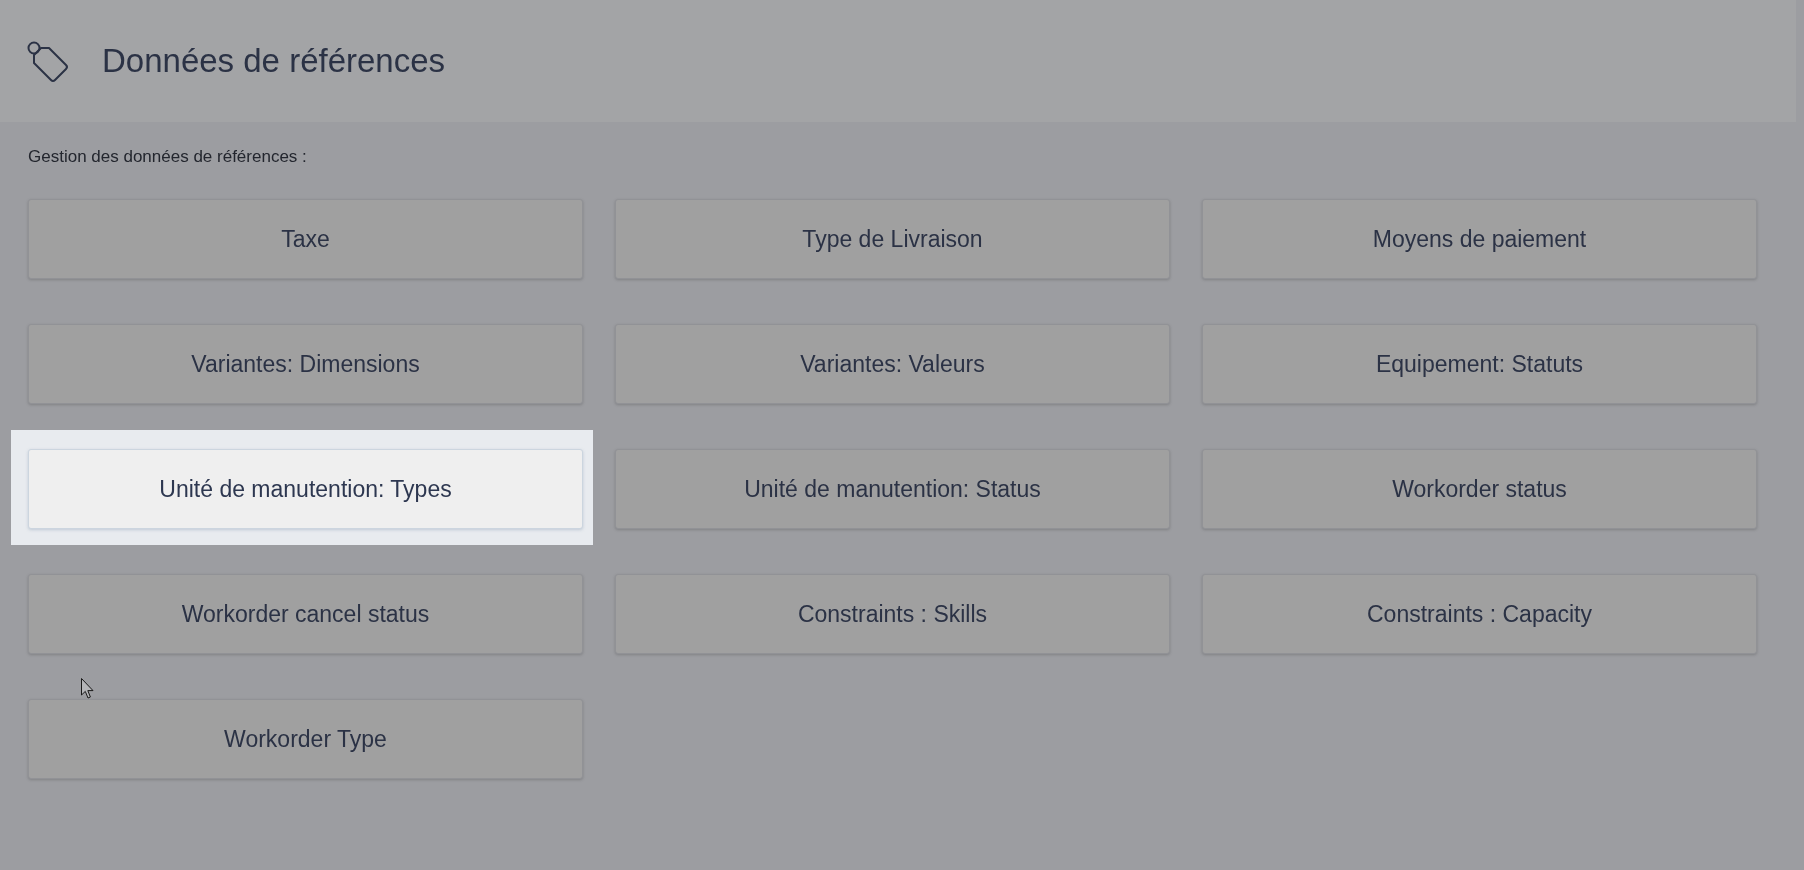 The width and height of the screenshot is (1804, 870). What do you see at coordinates (305, 364) in the screenshot?
I see `reference-button: Variantes: Dimensions` at bounding box center [305, 364].